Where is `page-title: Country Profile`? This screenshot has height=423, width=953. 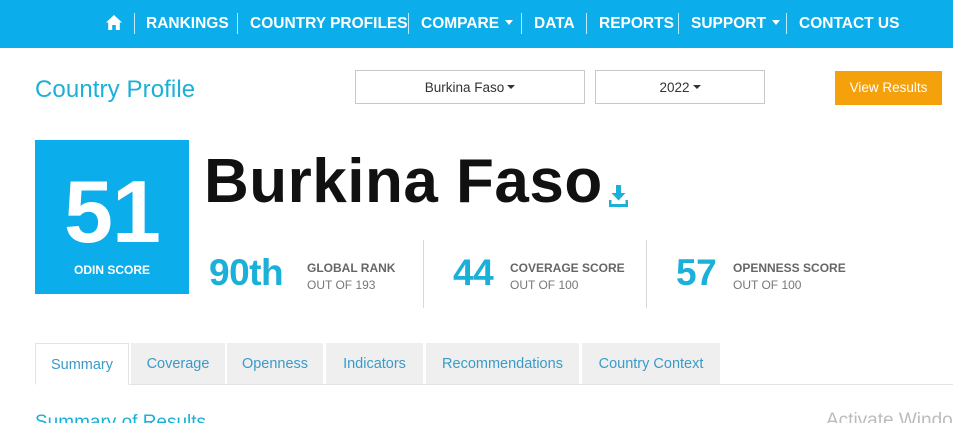
page-title: Country Profile is located at coordinates (115, 89).